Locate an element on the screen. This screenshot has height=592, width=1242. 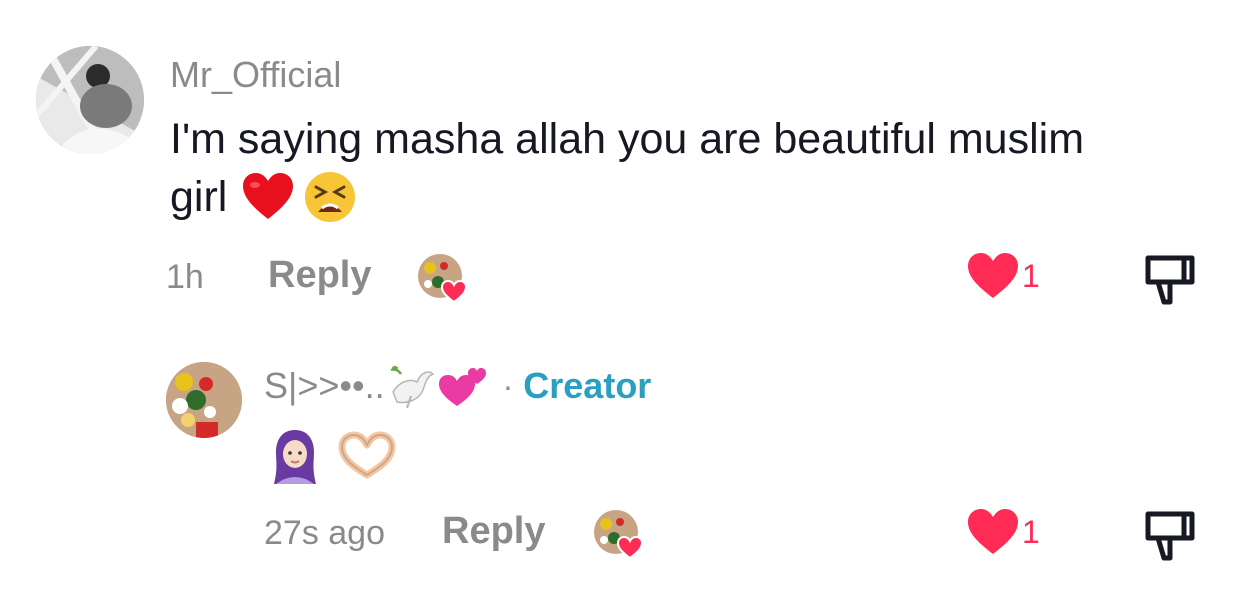
reply-text is located at coordinates (333, 456).